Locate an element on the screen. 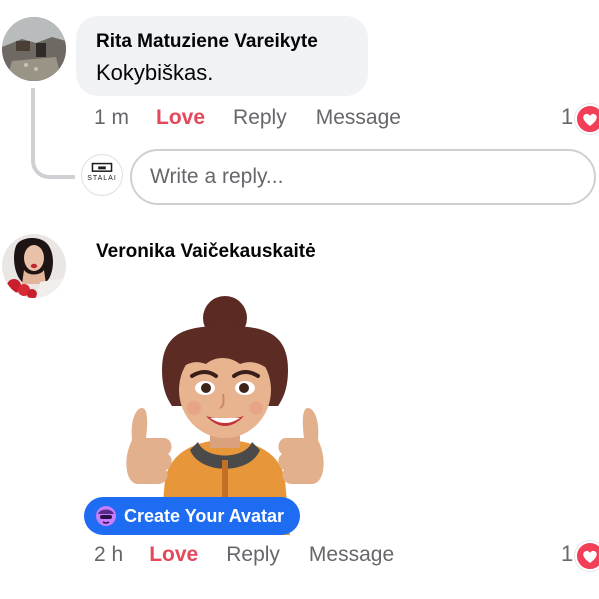  create-avatar-button: Create Your Avatar is located at coordinates (192, 516).